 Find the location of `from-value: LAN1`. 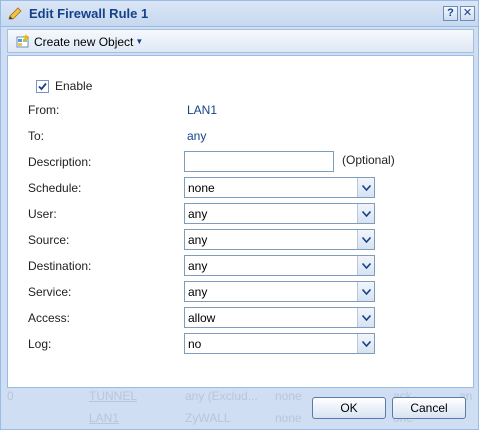

from-value: LAN1 is located at coordinates (202, 110).